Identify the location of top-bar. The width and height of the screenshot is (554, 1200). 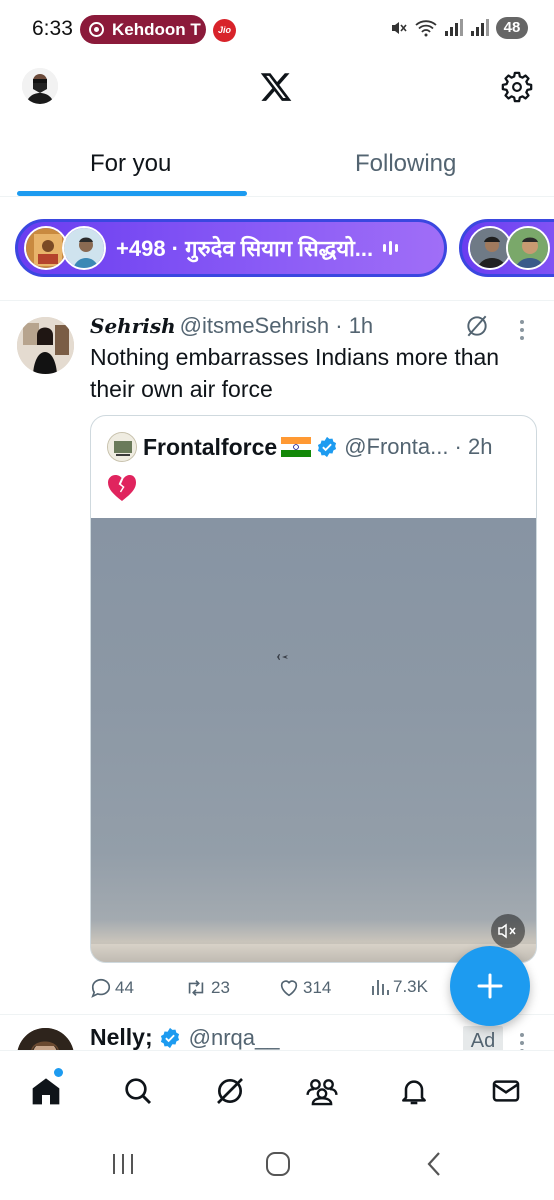
(277, 91).